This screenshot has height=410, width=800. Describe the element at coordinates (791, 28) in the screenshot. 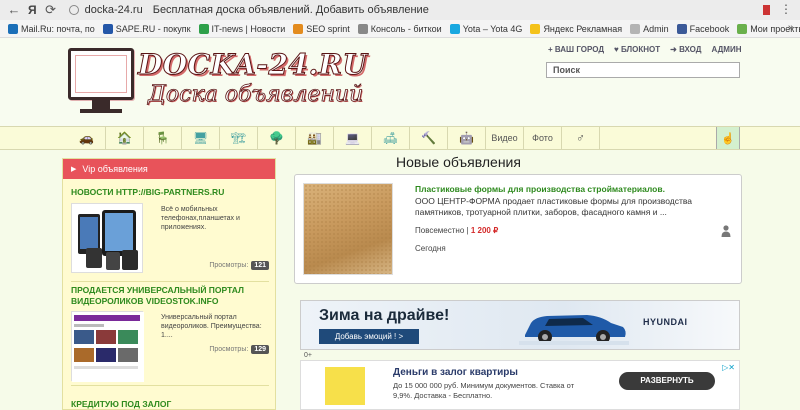

I see `more-bookmarks-icon: »` at that location.